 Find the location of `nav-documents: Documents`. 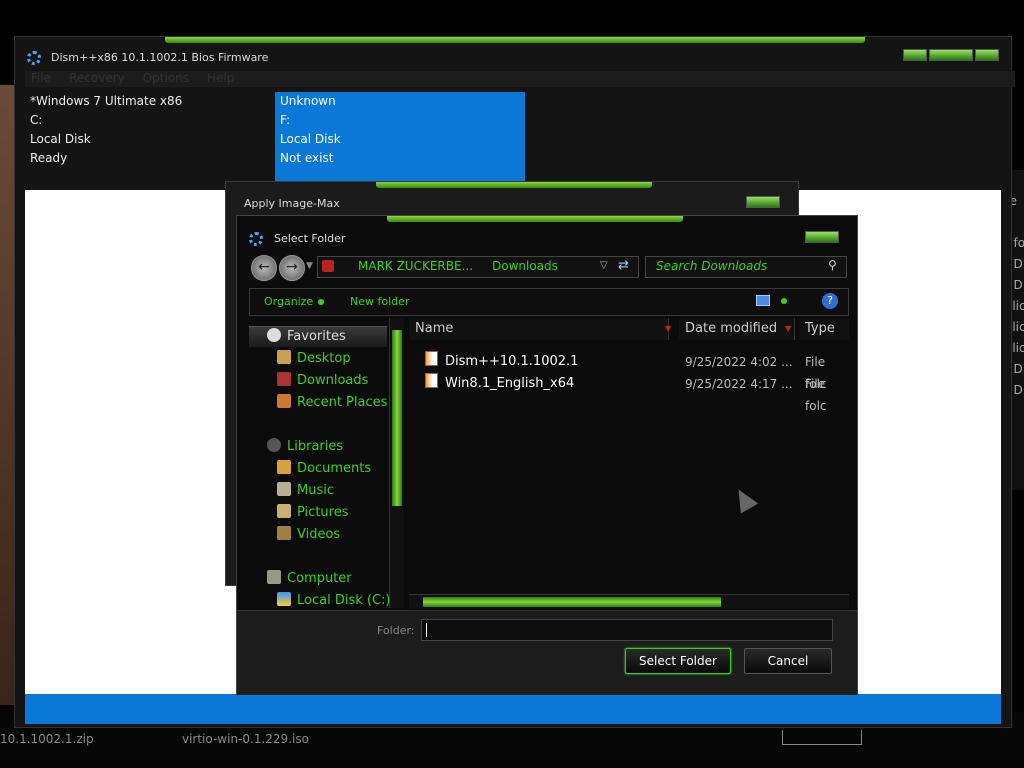

nav-documents: Documents is located at coordinates (324, 468).